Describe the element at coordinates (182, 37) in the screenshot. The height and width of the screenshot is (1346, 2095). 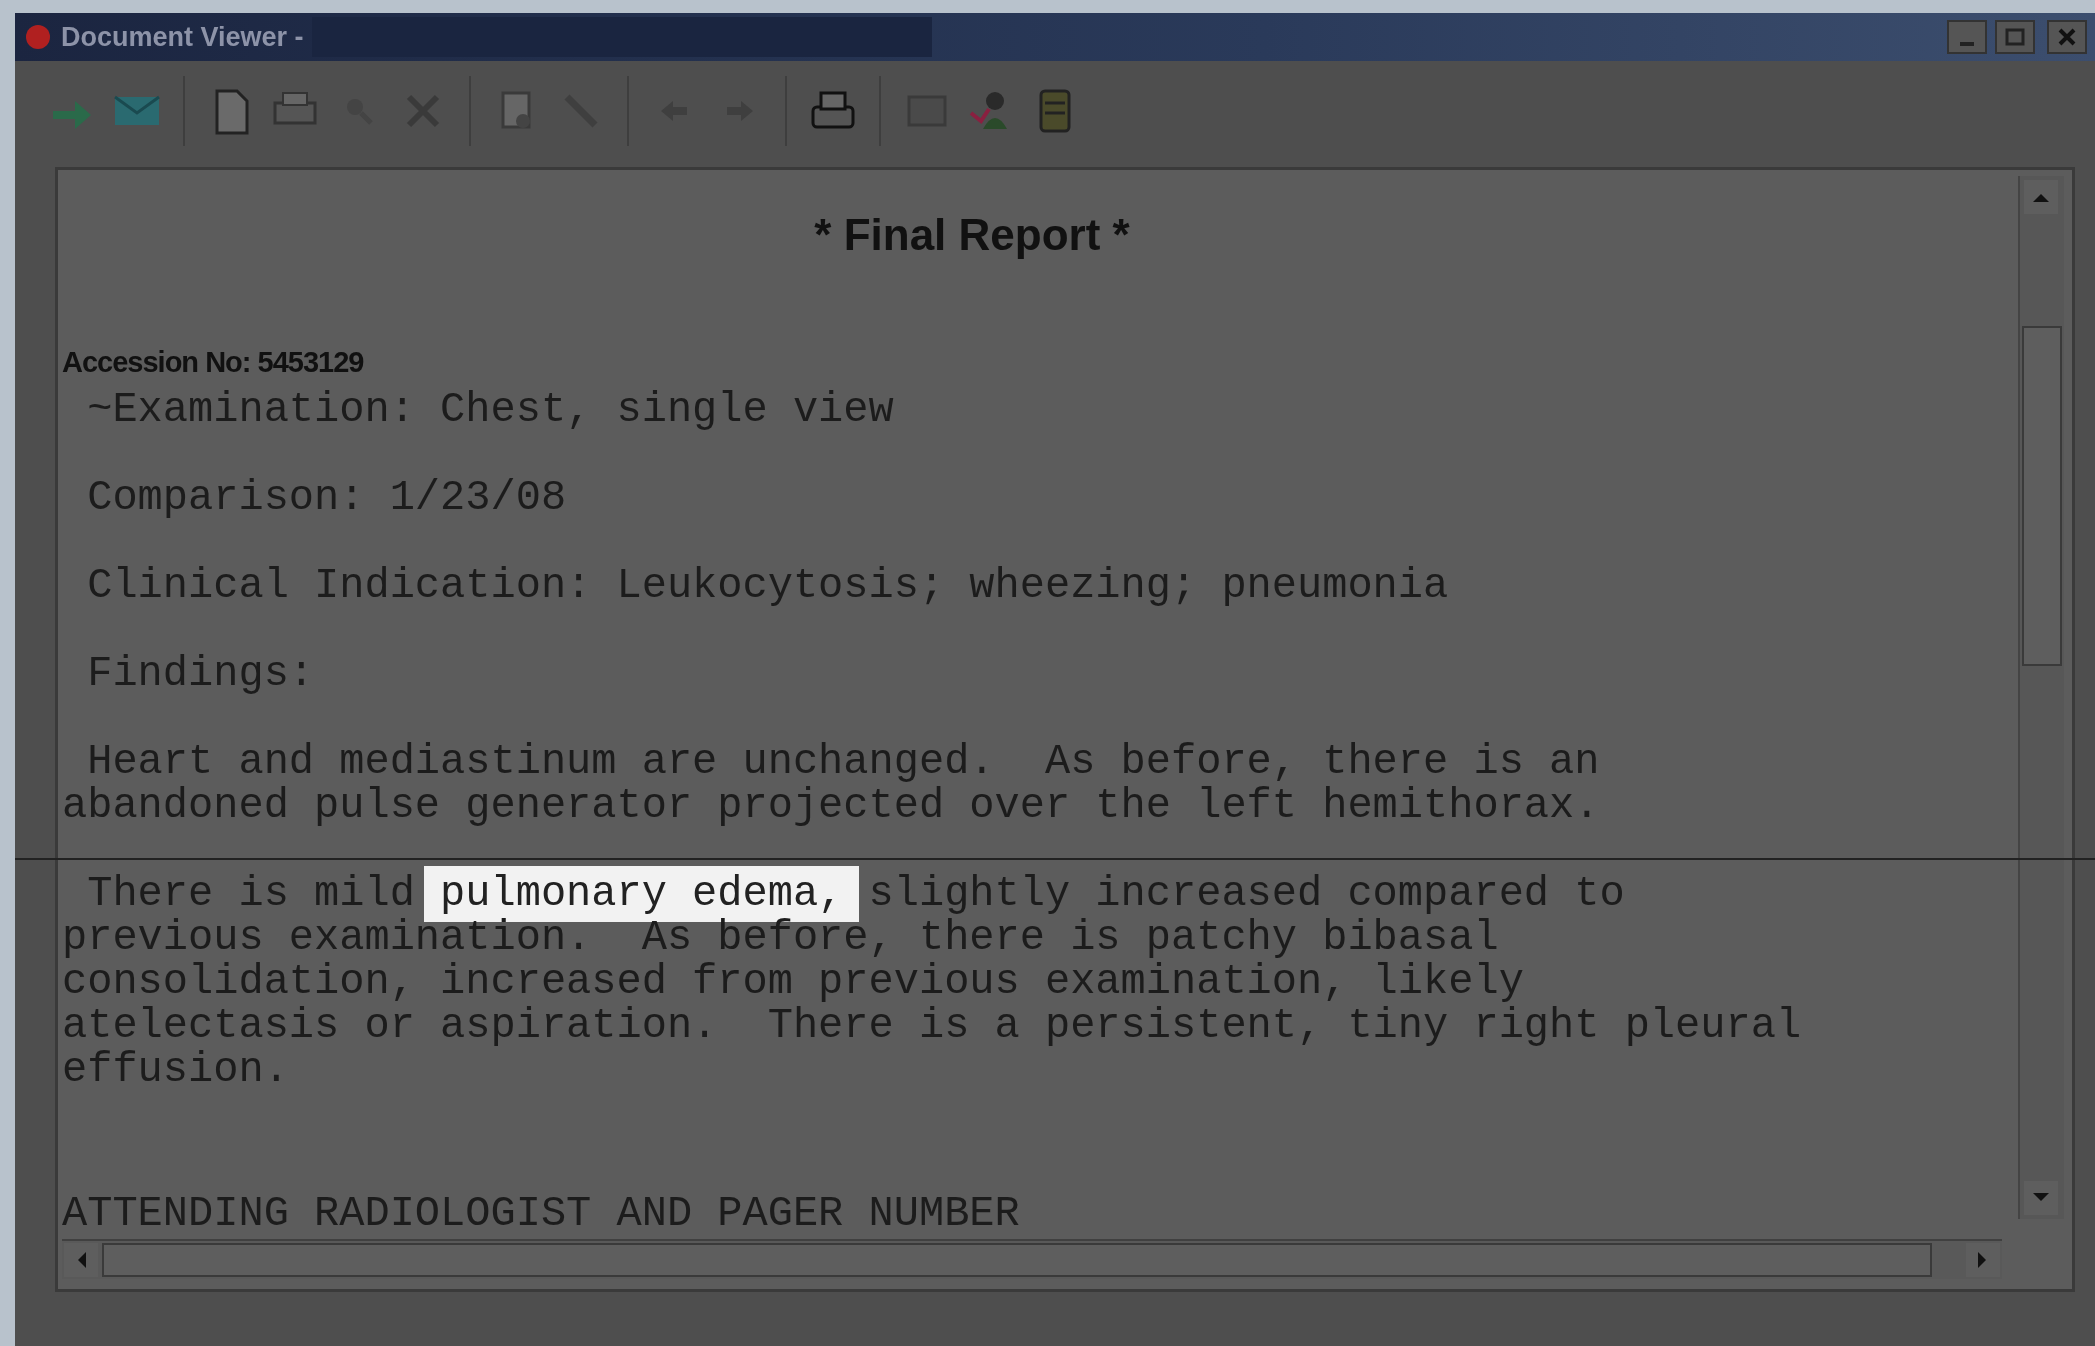
I see `window-title: Document Viewer -` at that location.